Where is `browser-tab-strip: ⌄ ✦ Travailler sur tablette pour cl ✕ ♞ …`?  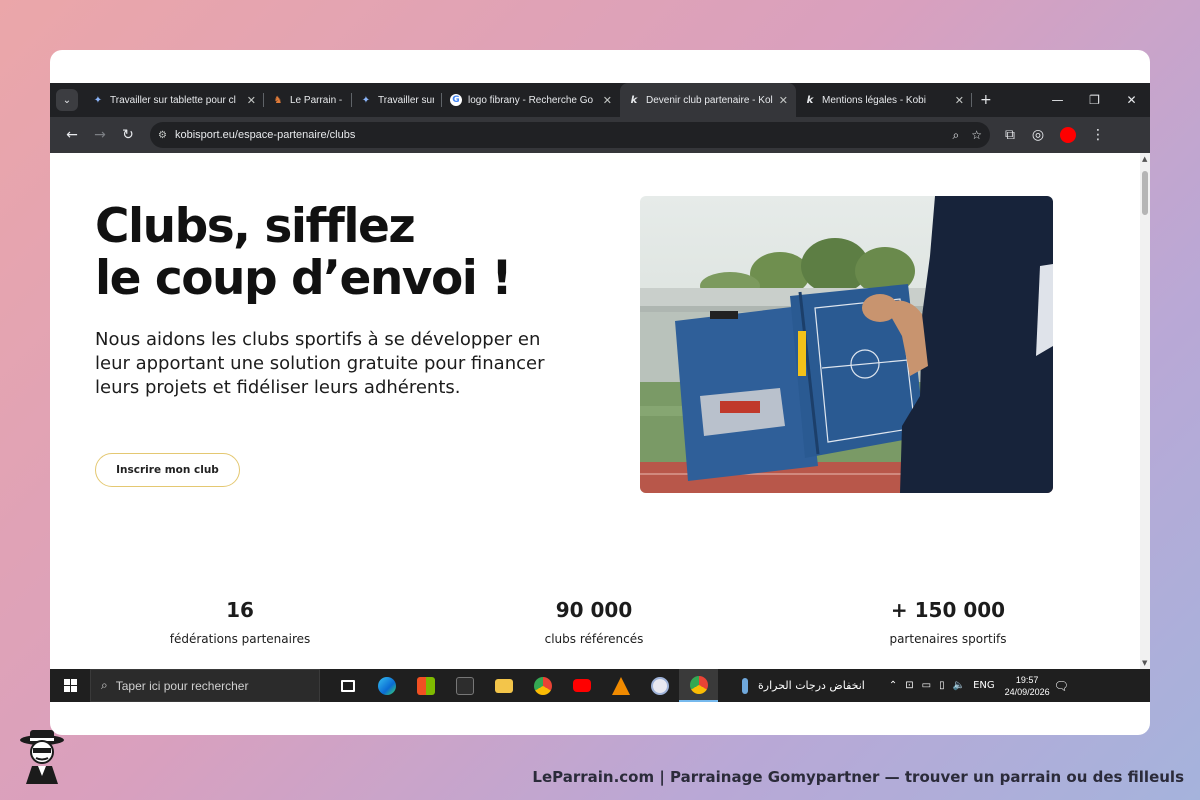
browser-tab-strip: ⌄ ✦ Travailler sur tablette pour cl ✕ ♞ … is located at coordinates (600, 100).